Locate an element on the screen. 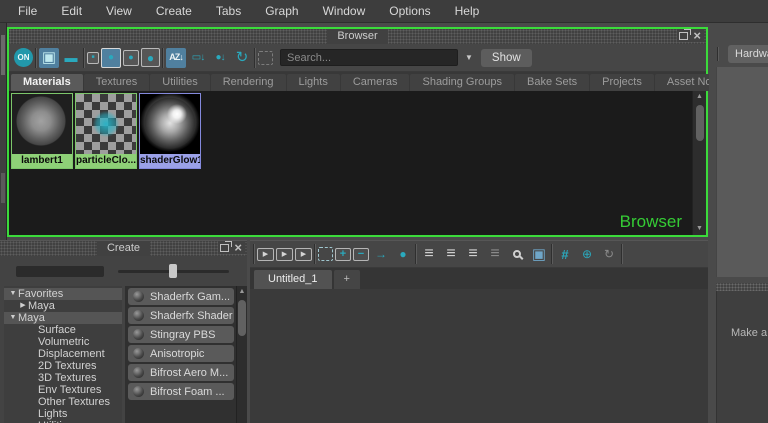 The image size is (768, 423). layout-full-button: ≡ is located at coordinates (473, 254).